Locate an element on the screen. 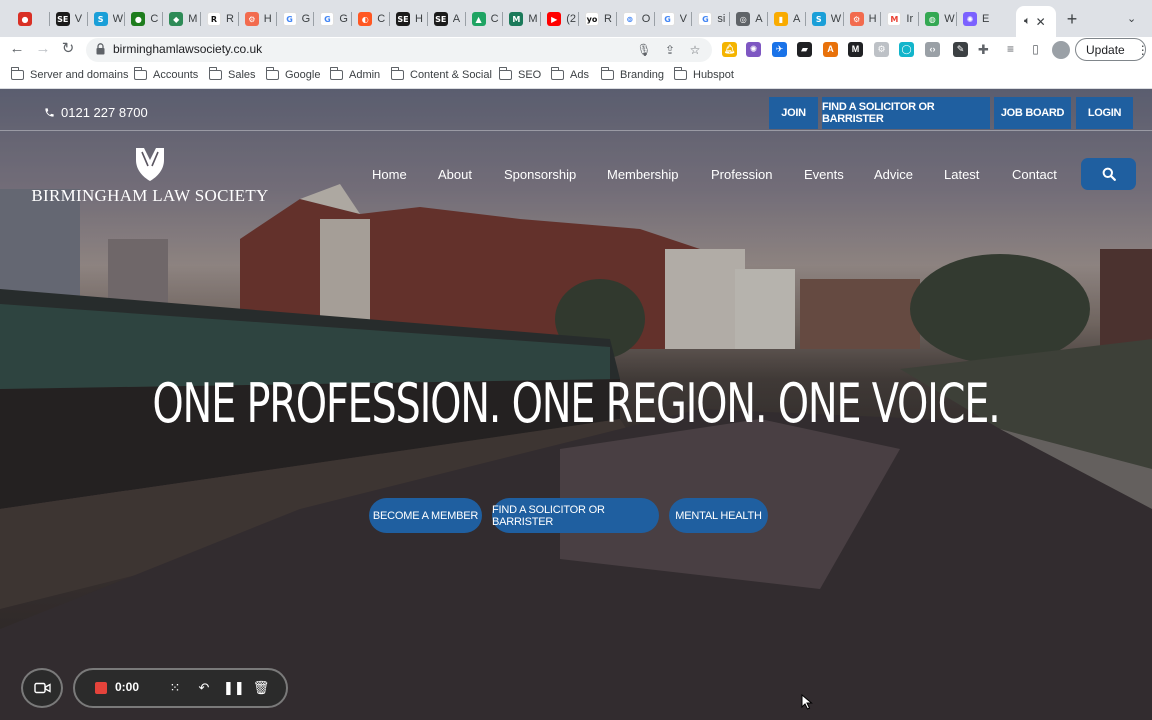 This screenshot has height=720, width=1152. browser-tab: ◐ C is located at coordinates (371, 19).